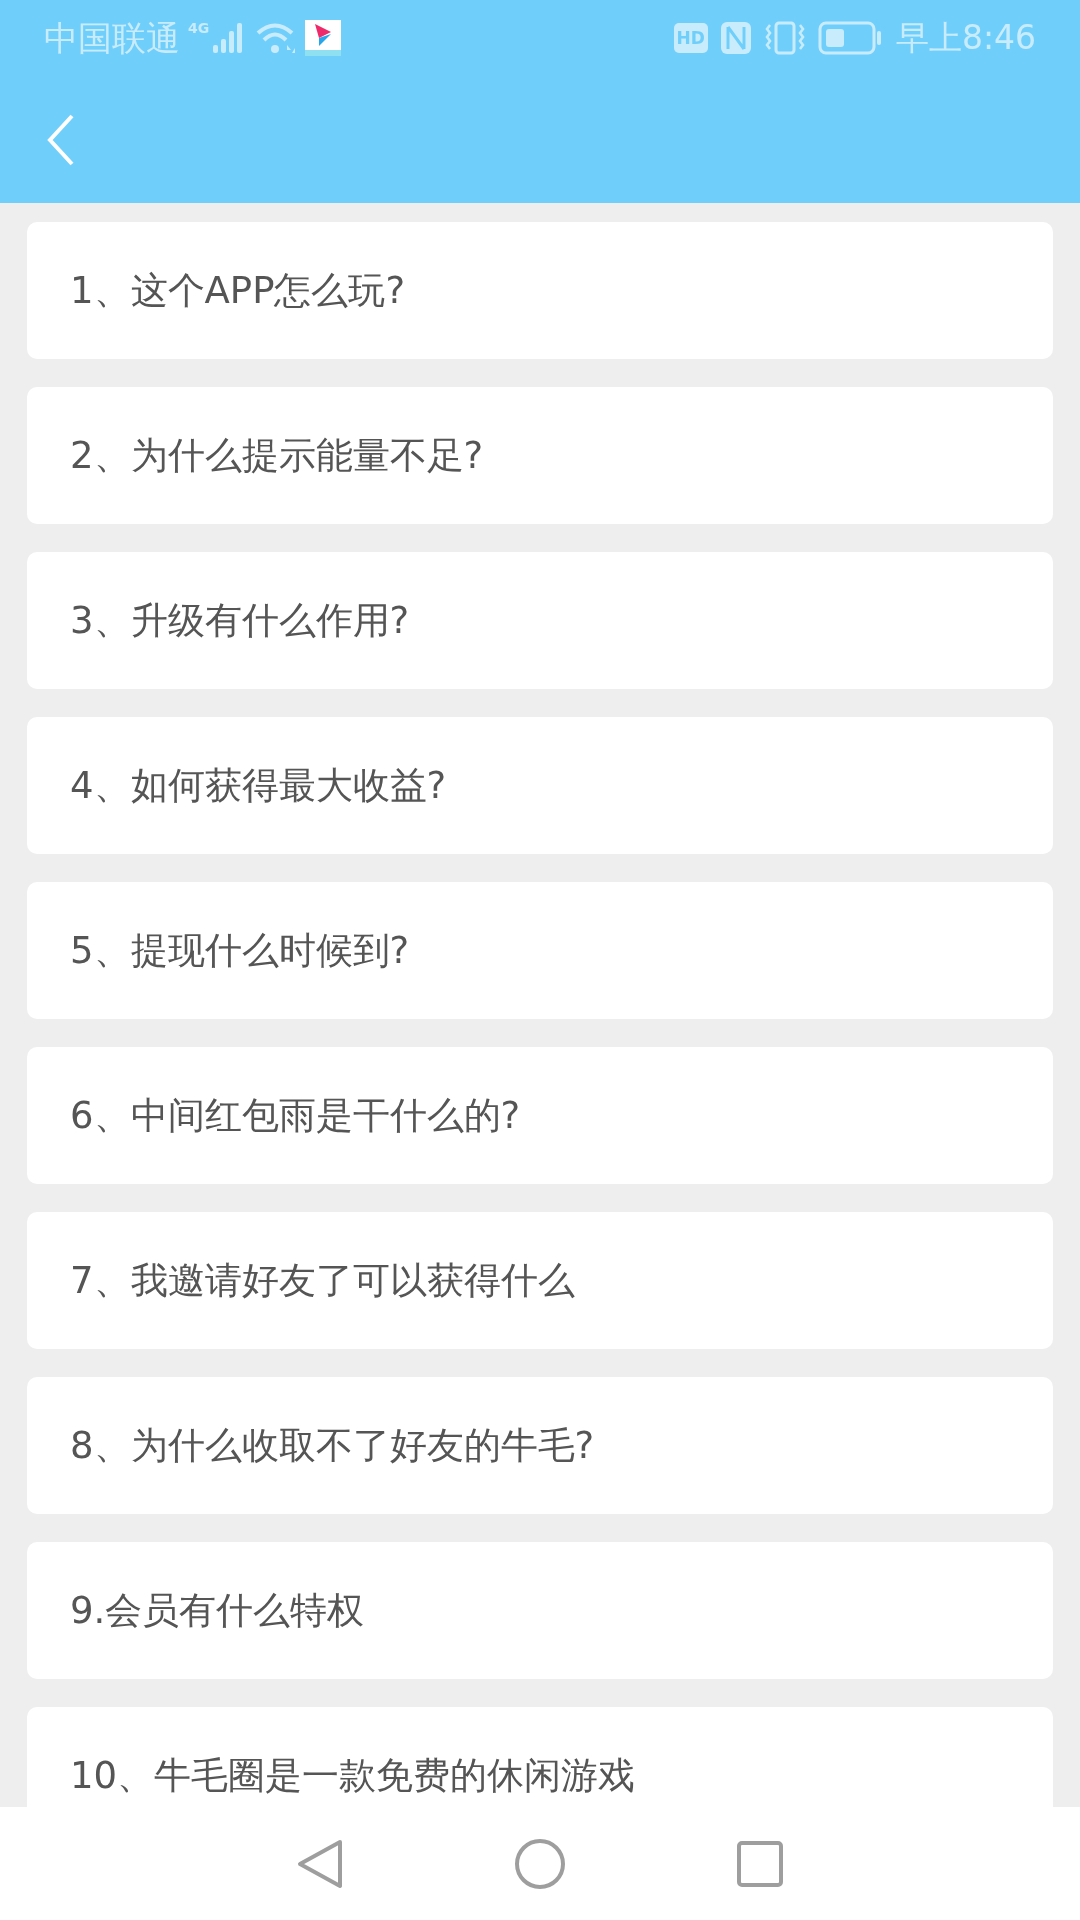  Describe the element at coordinates (112, 38) in the screenshot. I see `carrier-name: 中国联通` at that location.